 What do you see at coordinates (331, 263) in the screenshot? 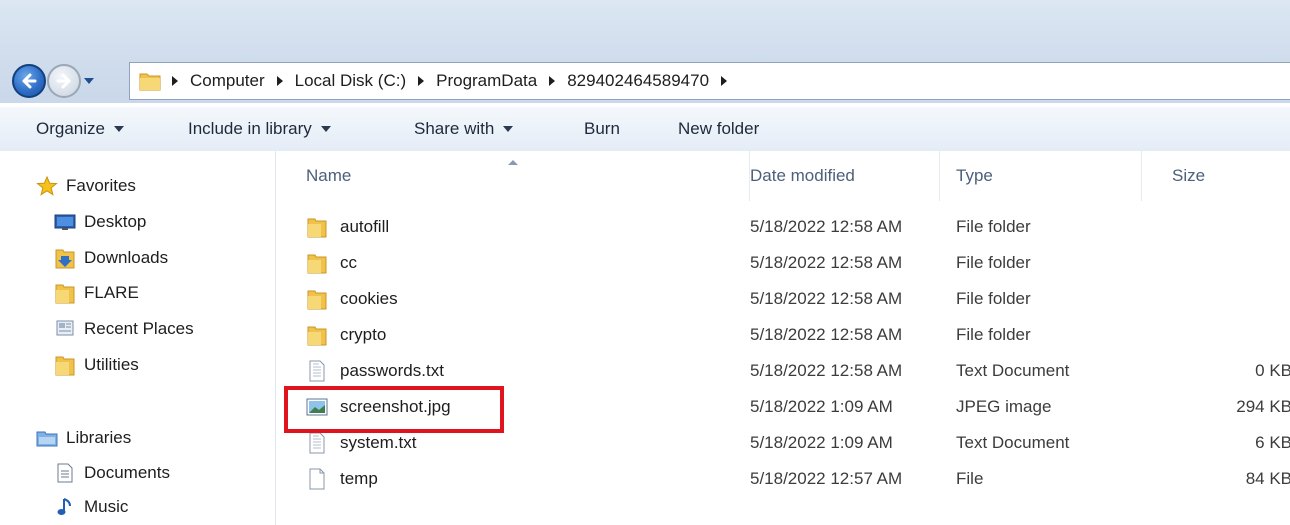
I see `file-name-cell: cc` at bounding box center [331, 263].